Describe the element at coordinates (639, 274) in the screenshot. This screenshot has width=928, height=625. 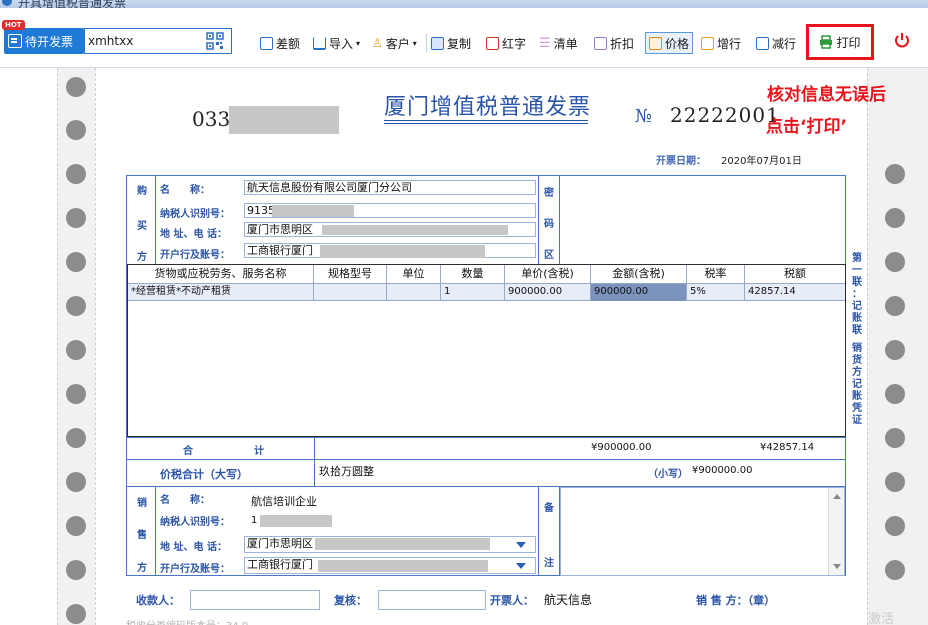
I see `col-header-amount: 金额(含税)` at that location.